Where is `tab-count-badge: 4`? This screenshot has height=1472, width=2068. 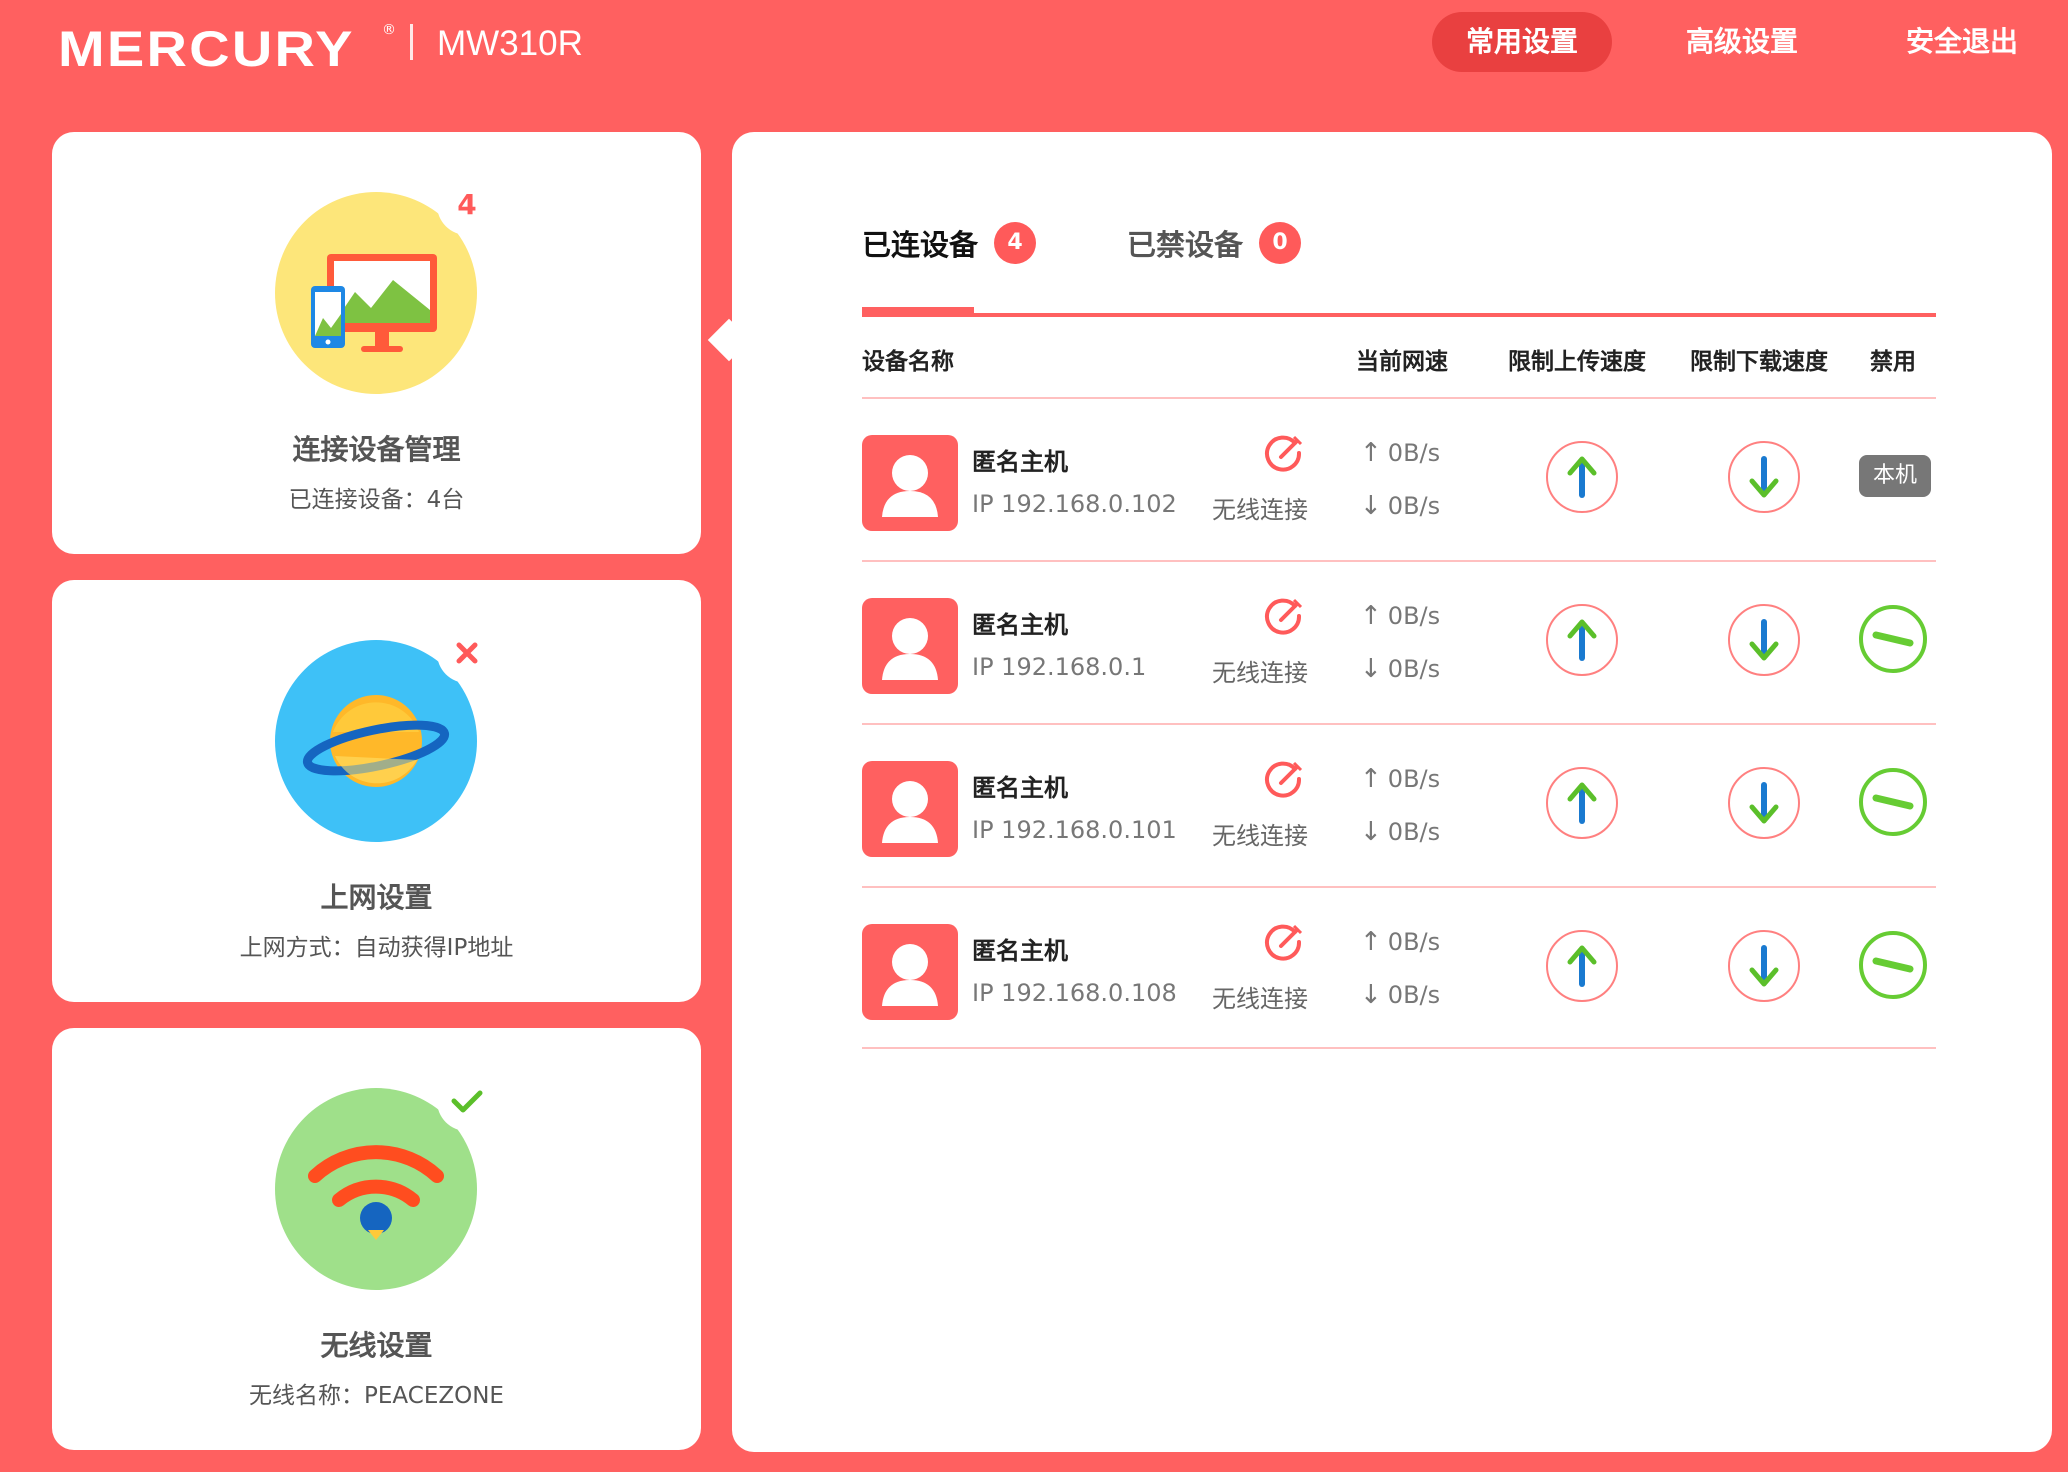 tab-count-badge: 4 is located at coordinates (1015, 243).